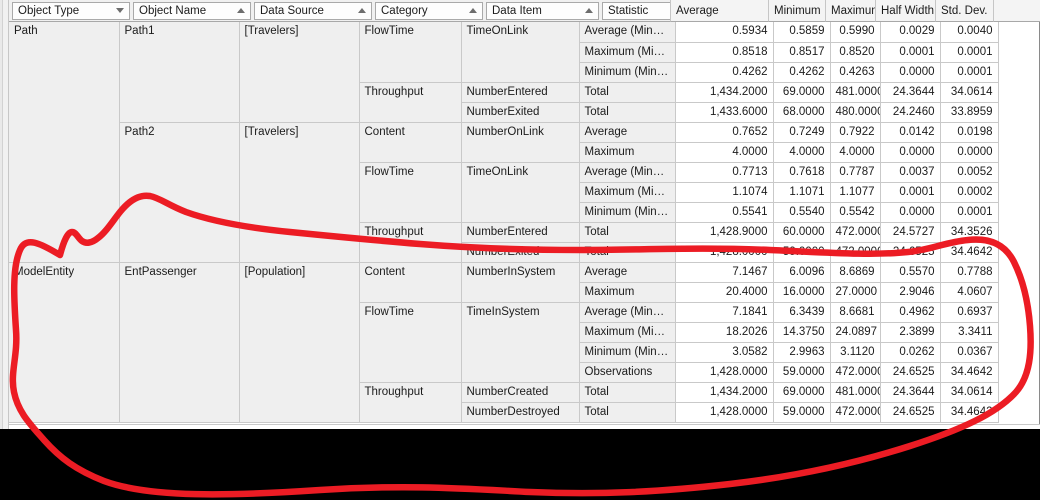  Describe the element at coordinates (225, 10) in the screenshot. I see `group-chip-indicators` at that location.